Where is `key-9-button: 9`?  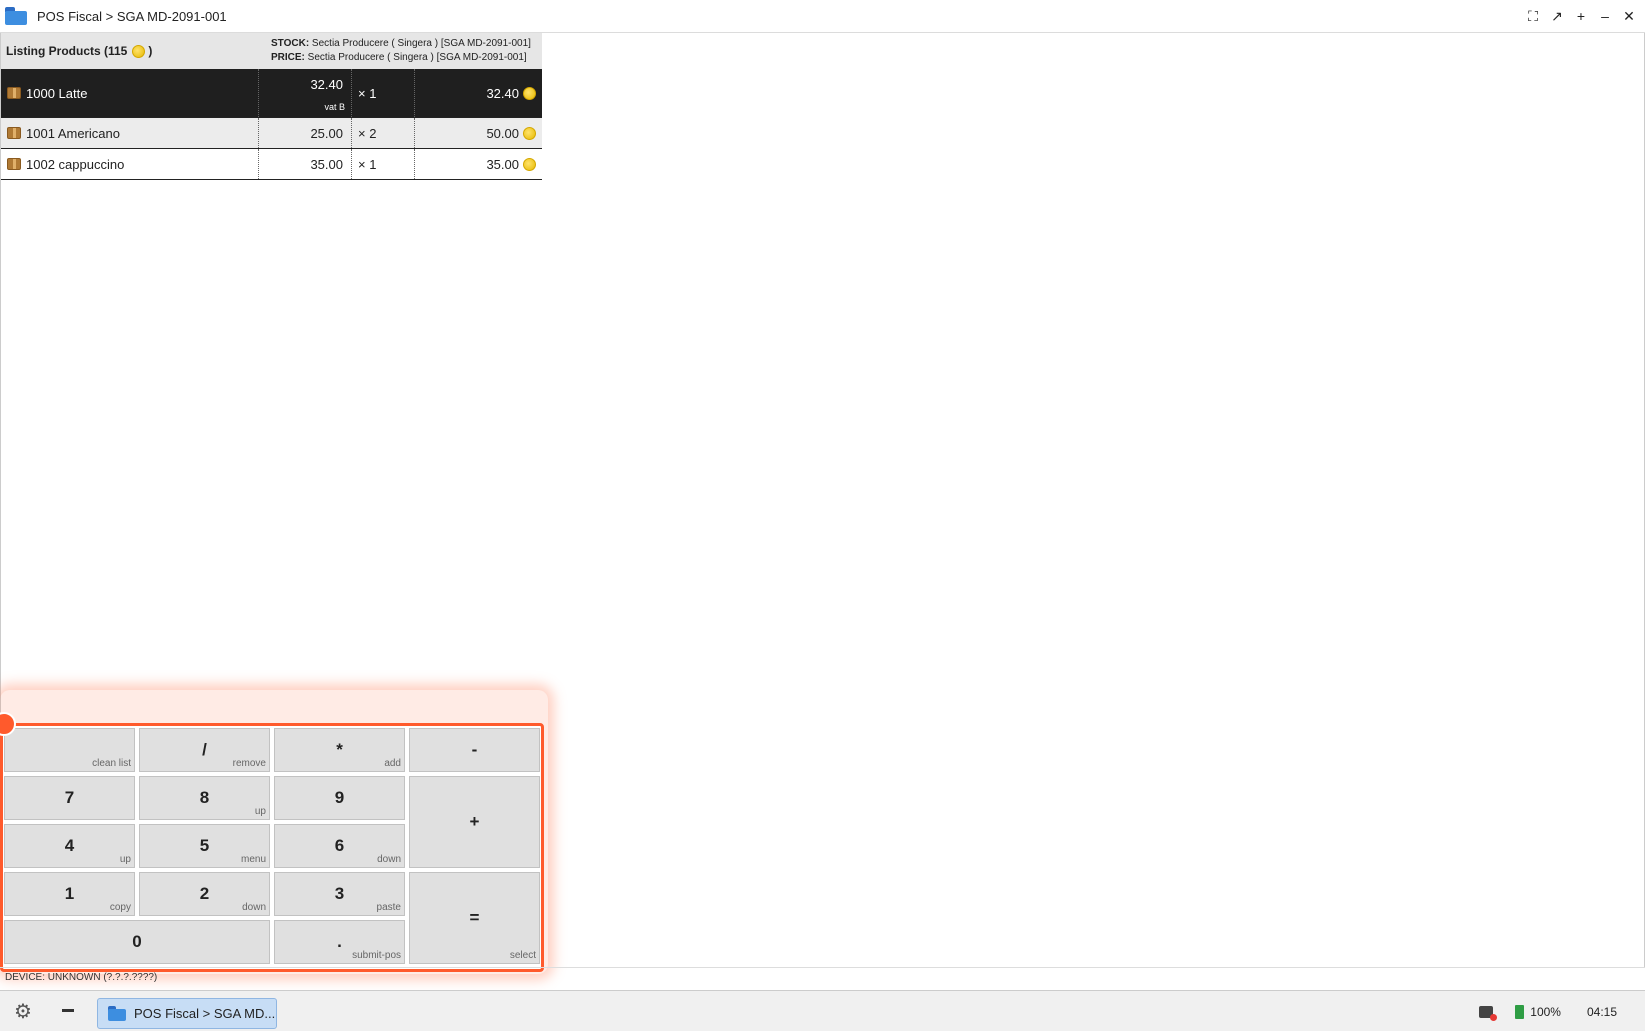
key-9-button: 9 is located at coordinates (339, 798).